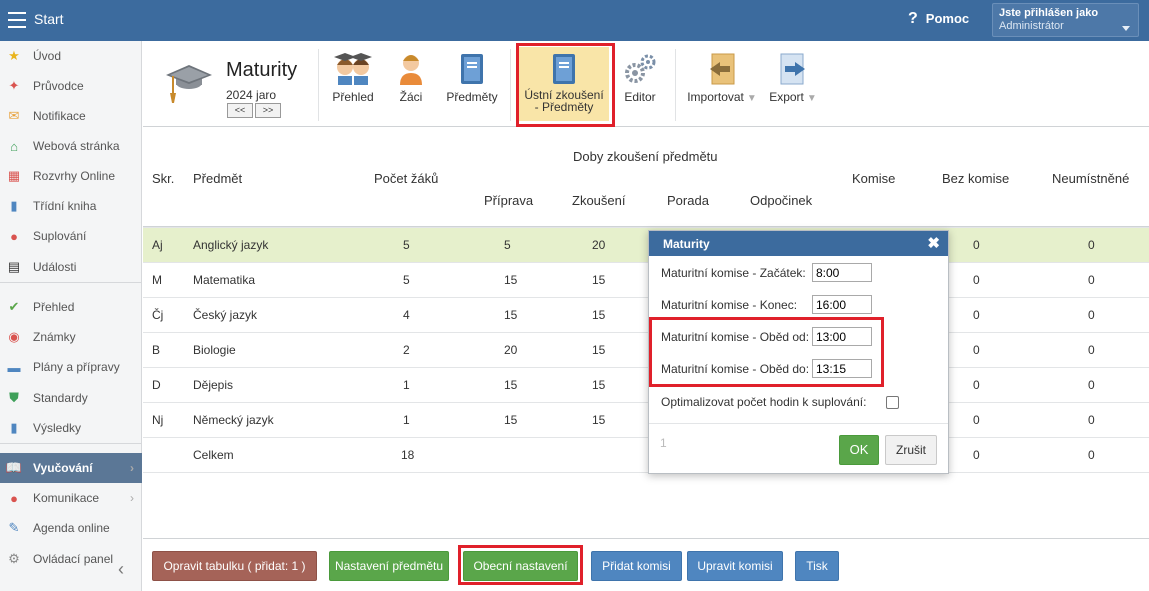 This screenshot has height=591, width=1149. Describe the element at coordinates (646, 472) in the screenshot. I see `table-bottom-border` at that location.